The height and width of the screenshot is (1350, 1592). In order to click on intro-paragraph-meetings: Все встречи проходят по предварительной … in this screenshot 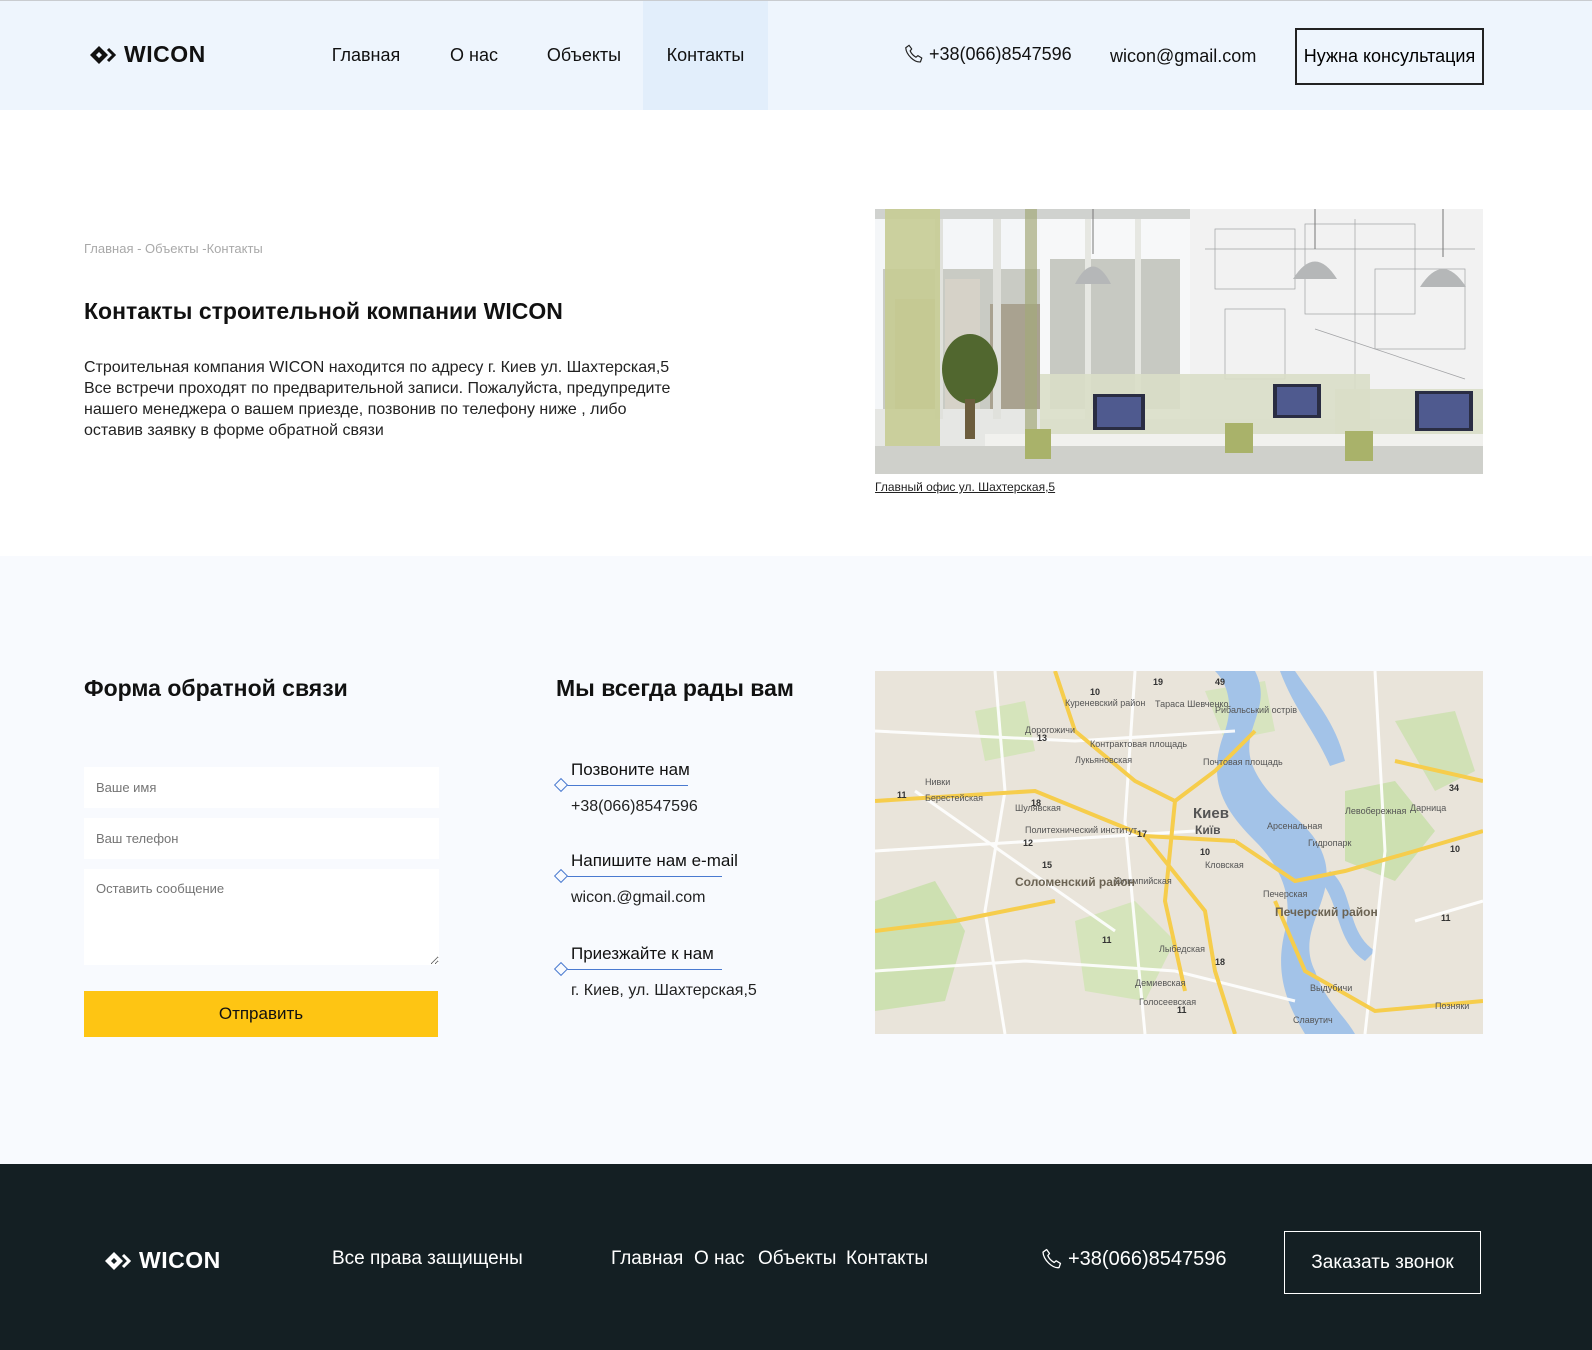, I will do `click(377, 409)`.